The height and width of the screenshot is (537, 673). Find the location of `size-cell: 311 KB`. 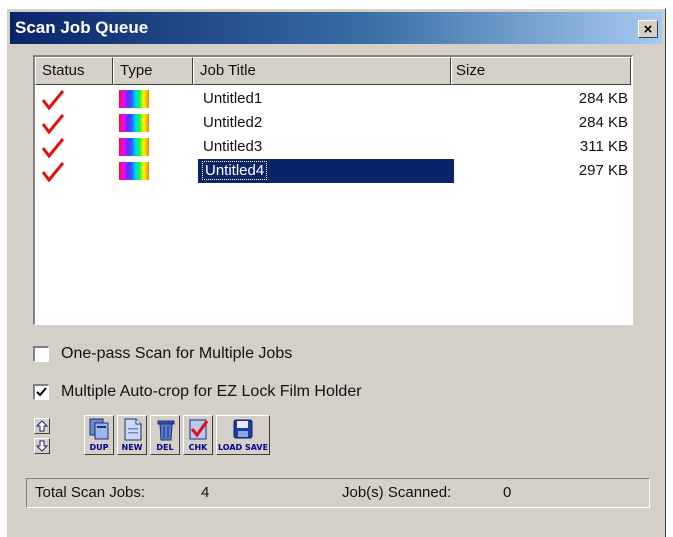

size-cell: 311 KB is located at coordinates (603, 146).